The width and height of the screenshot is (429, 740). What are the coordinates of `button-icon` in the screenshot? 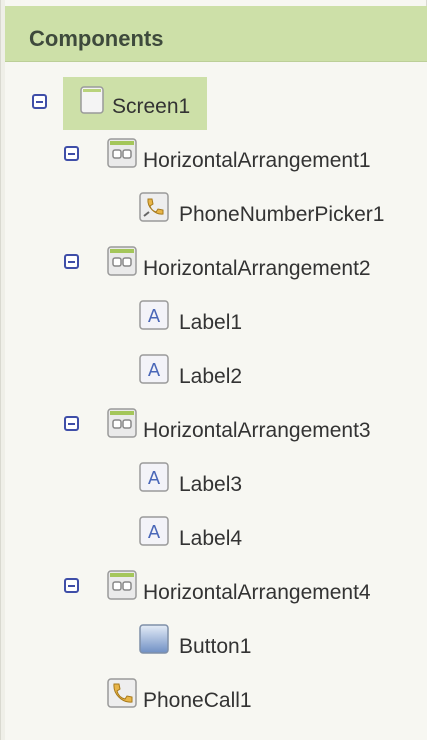 It's located at (154, 639).